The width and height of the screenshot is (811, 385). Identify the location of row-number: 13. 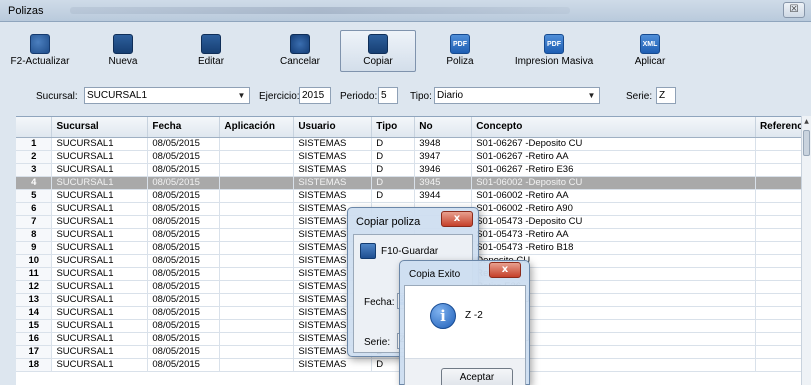
(34, 300).